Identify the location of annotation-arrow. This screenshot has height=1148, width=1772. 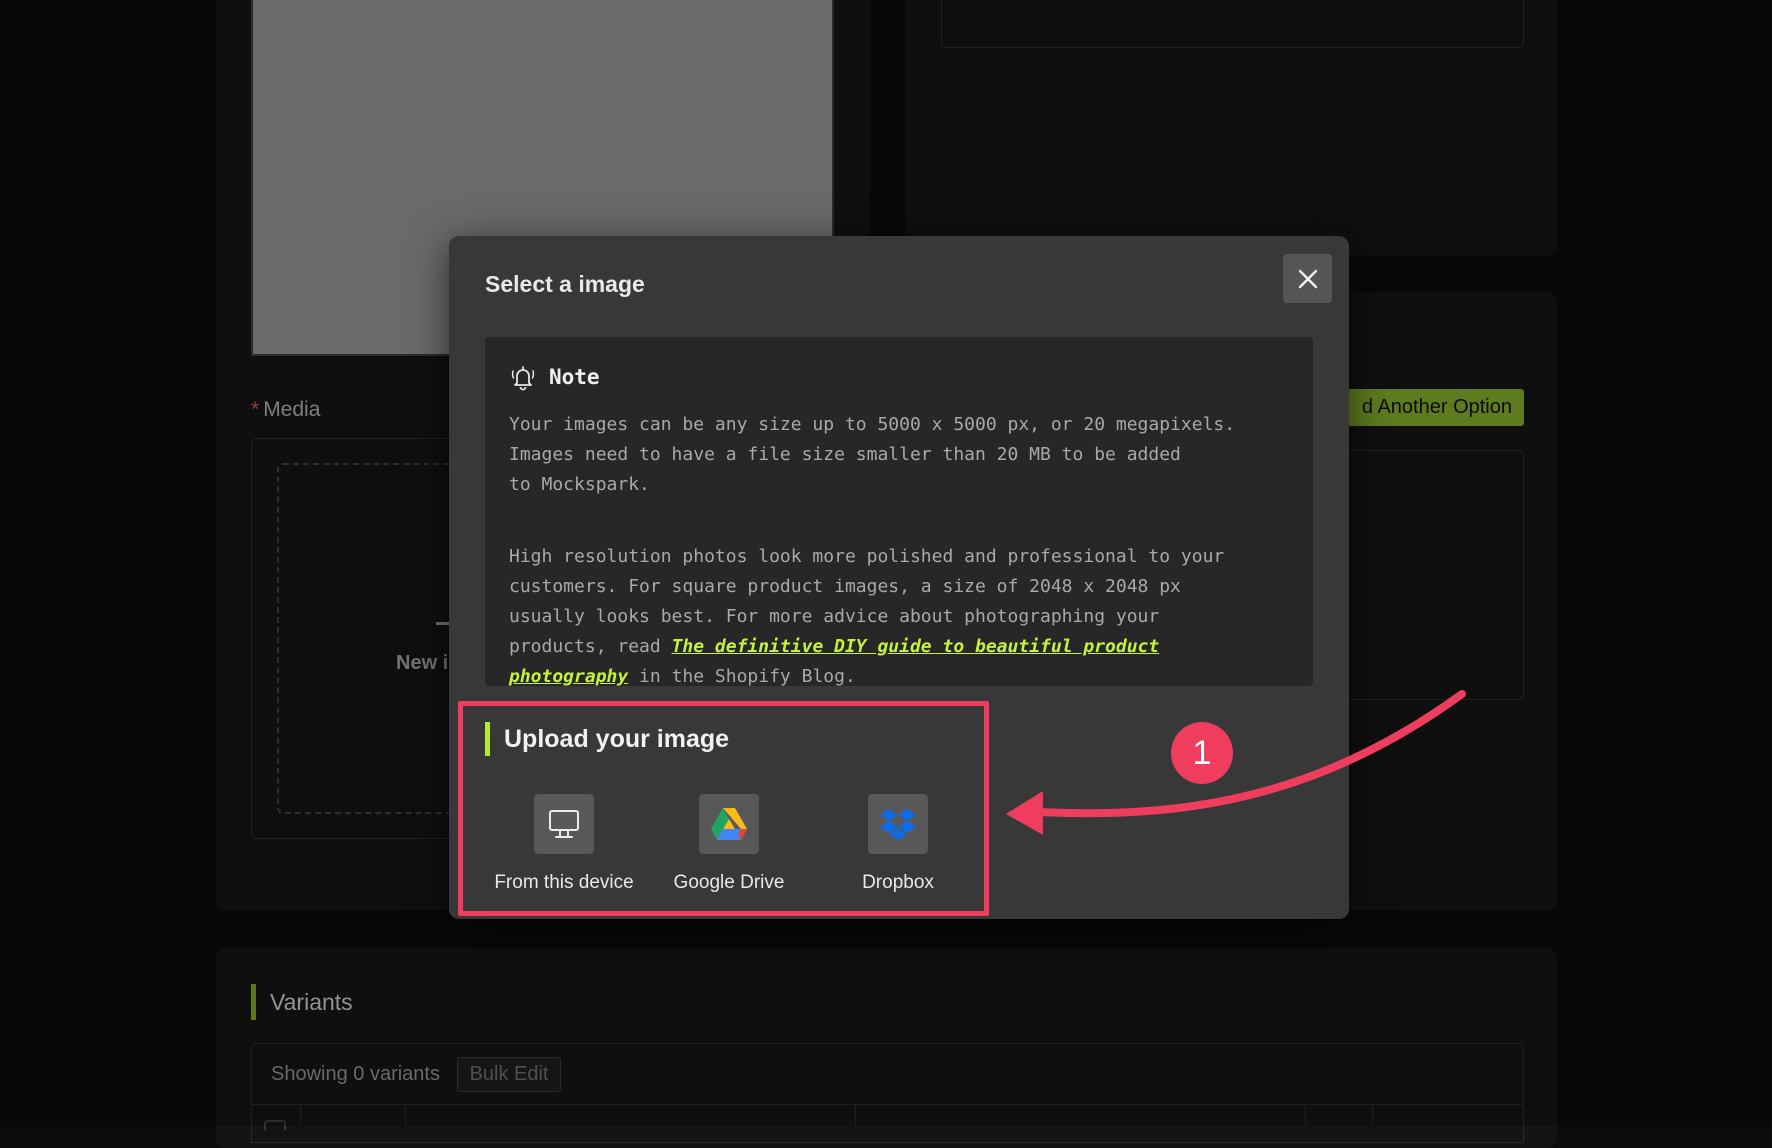
(1236, 762).